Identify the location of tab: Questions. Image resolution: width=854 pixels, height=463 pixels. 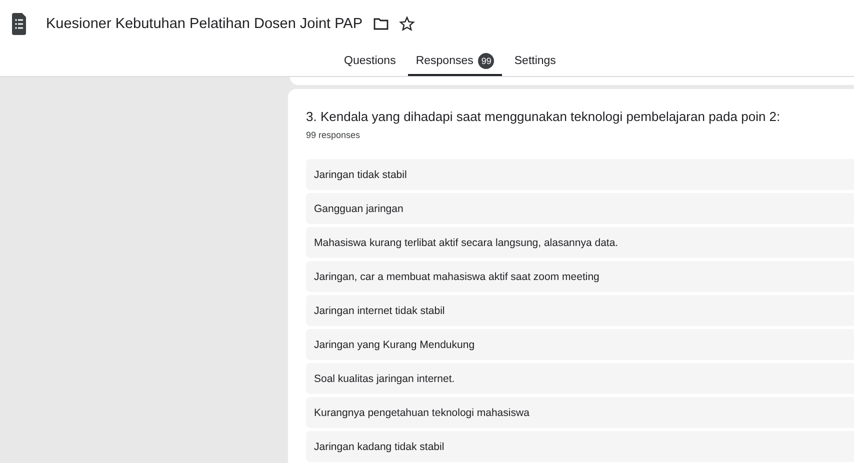
(370, 62).